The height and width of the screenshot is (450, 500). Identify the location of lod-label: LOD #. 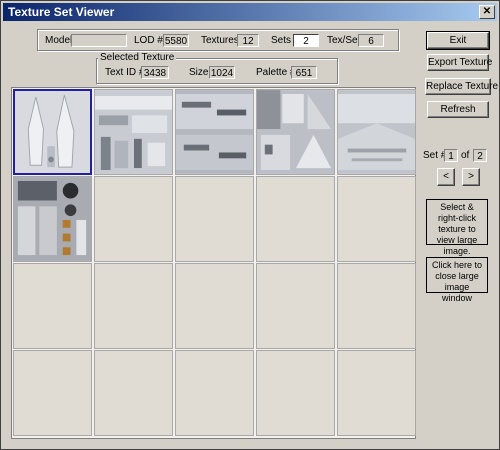
(148, 40).